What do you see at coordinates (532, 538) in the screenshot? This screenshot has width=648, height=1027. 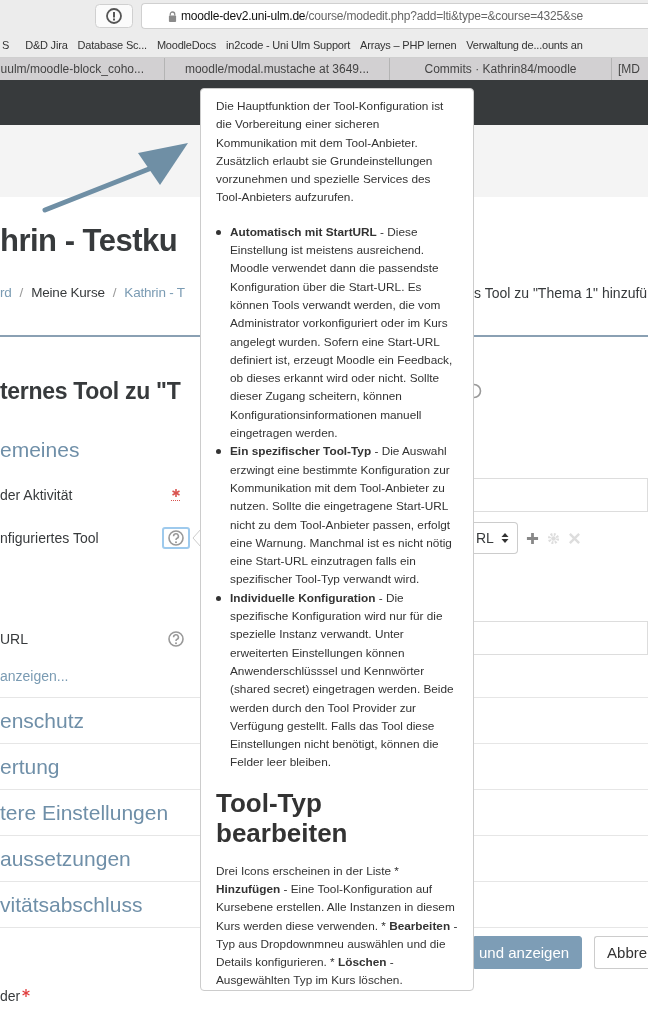 I see `add-icon` at bounding box center [532, 538].